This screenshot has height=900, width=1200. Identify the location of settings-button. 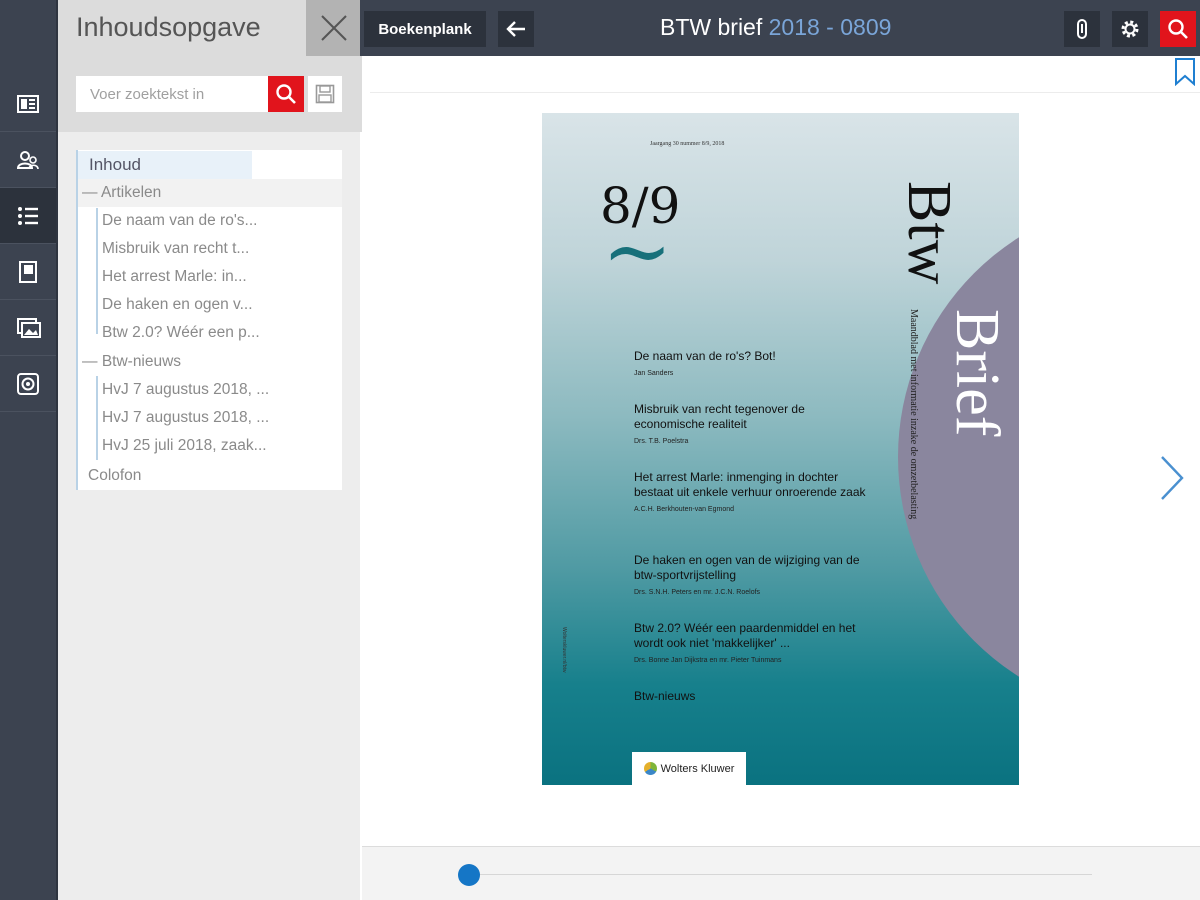
(1130, 29).